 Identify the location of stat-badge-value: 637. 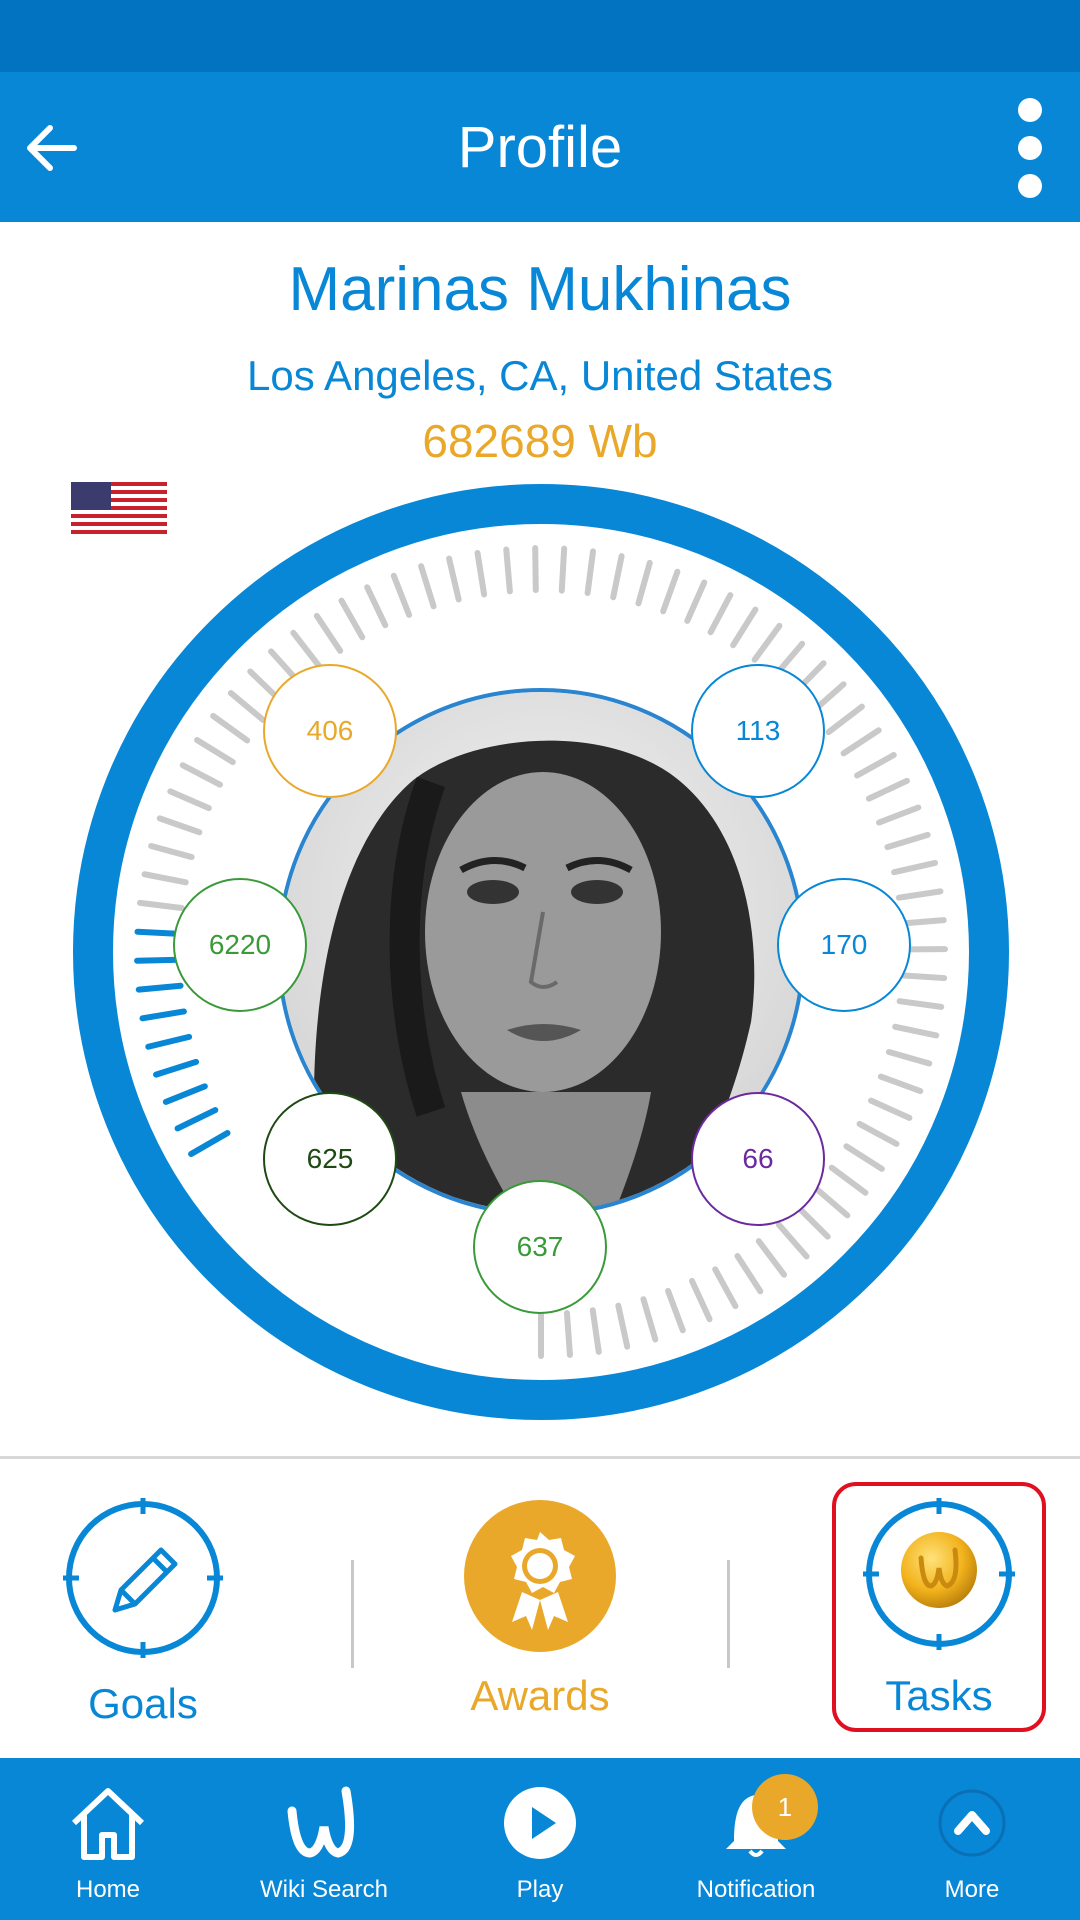
(540, 1246).